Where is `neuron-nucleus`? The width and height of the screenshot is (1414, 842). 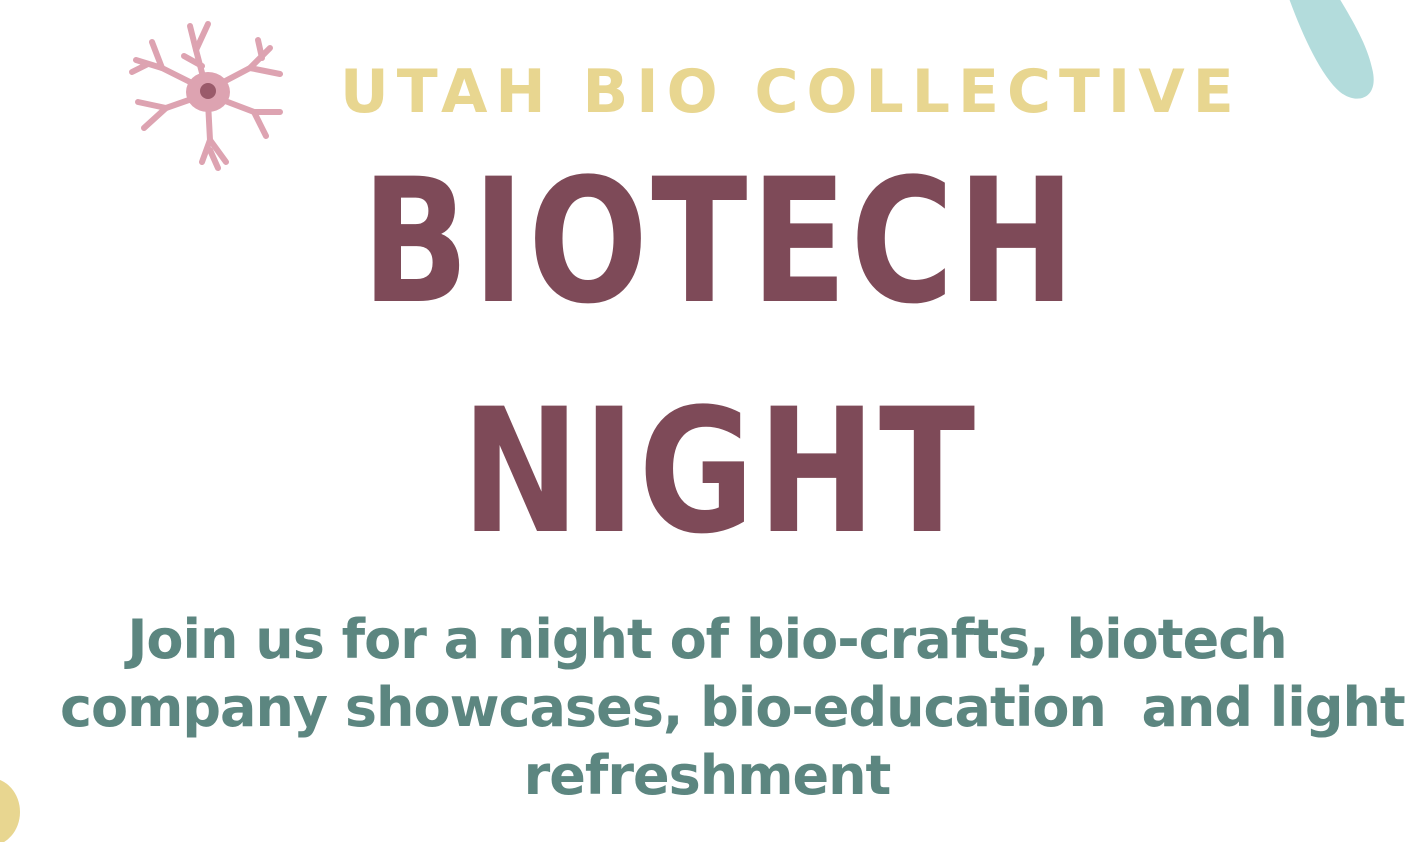 neuron-nucleus is located at coordinates (208, 91).